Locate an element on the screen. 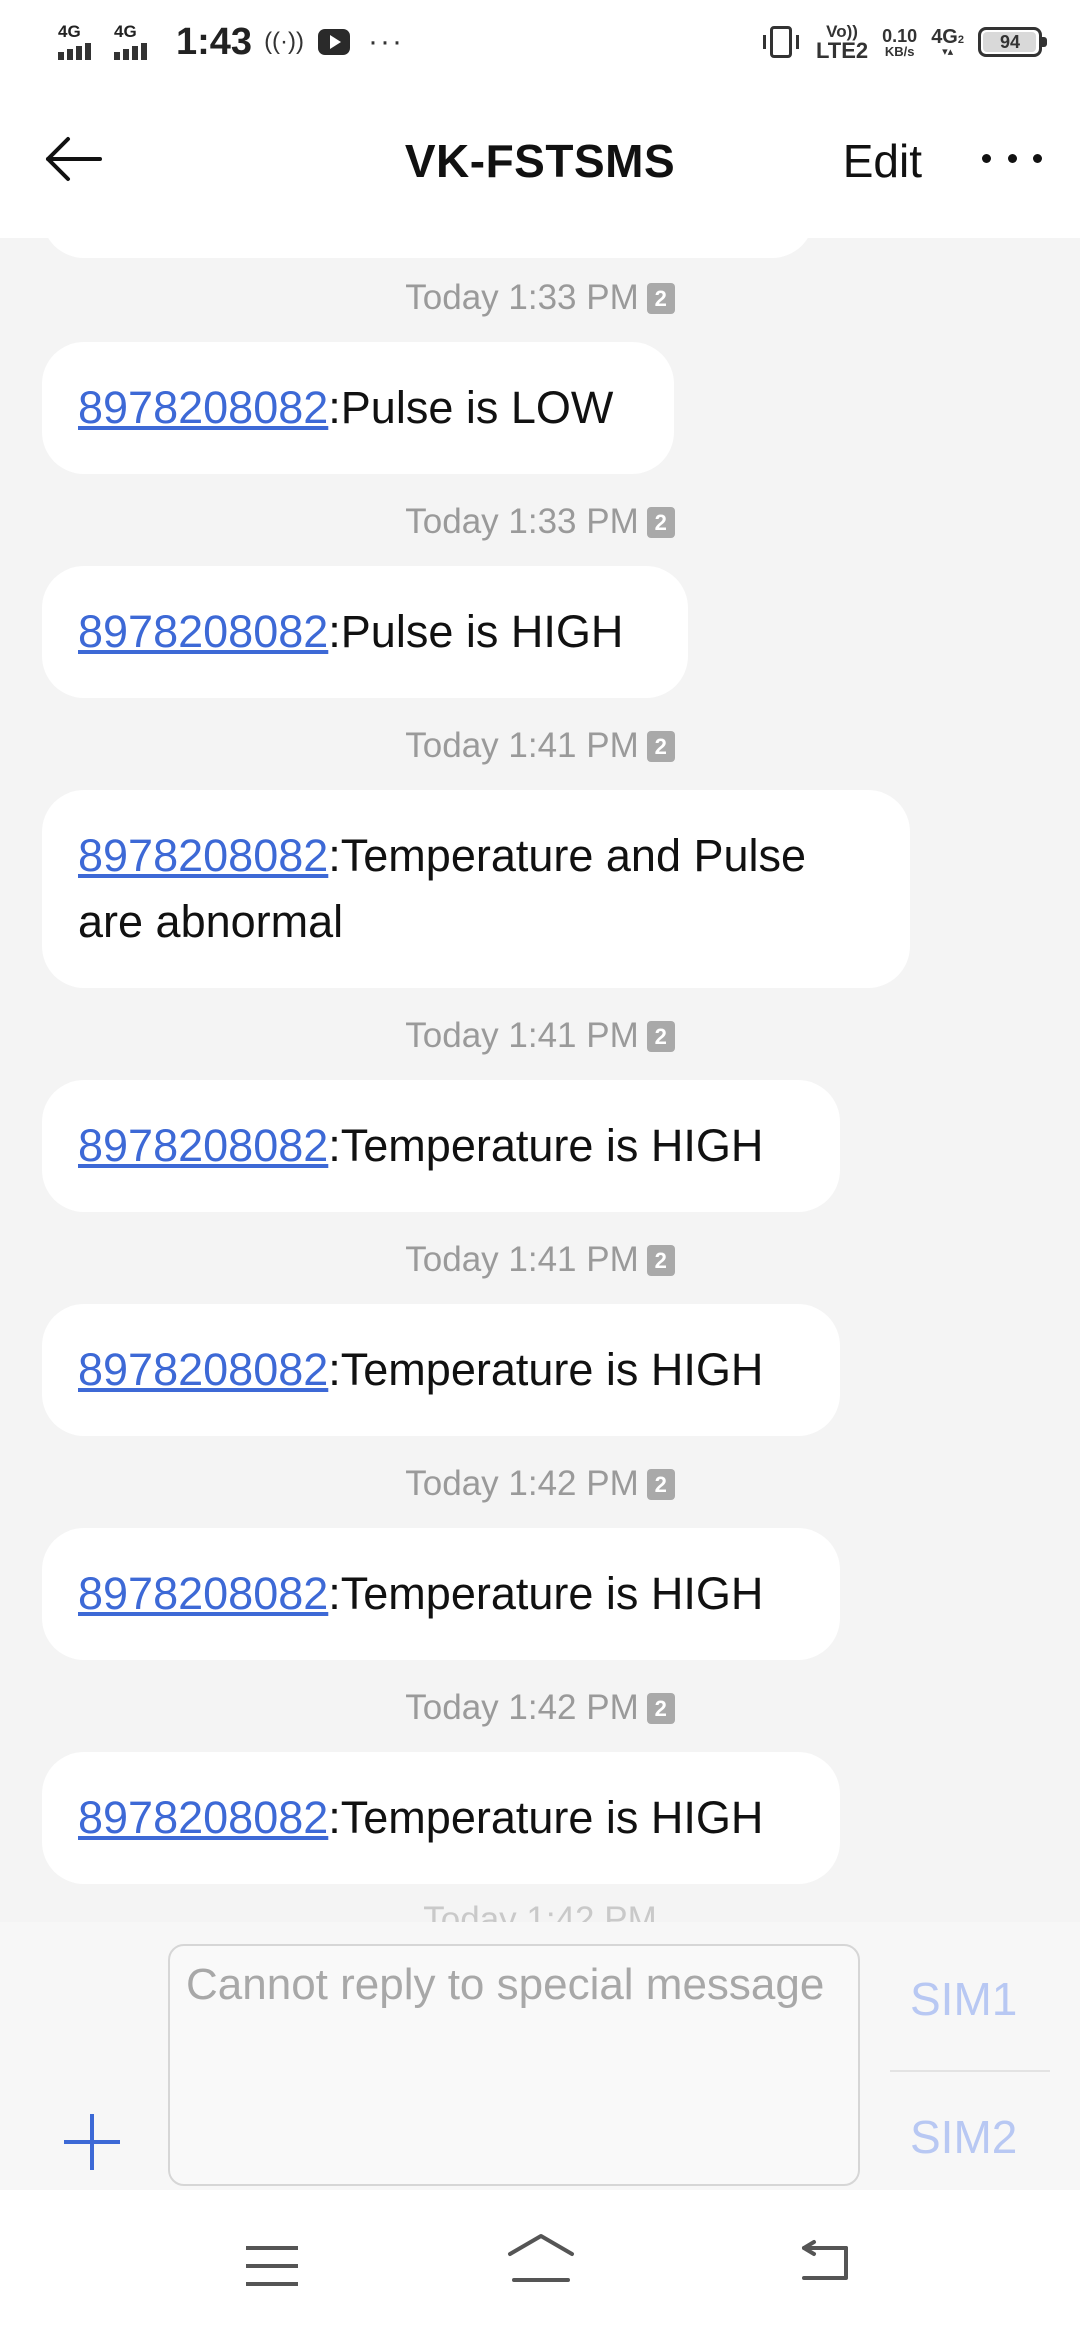  send-sim1-button: SIM1 is located at coordinates (963, 1999).